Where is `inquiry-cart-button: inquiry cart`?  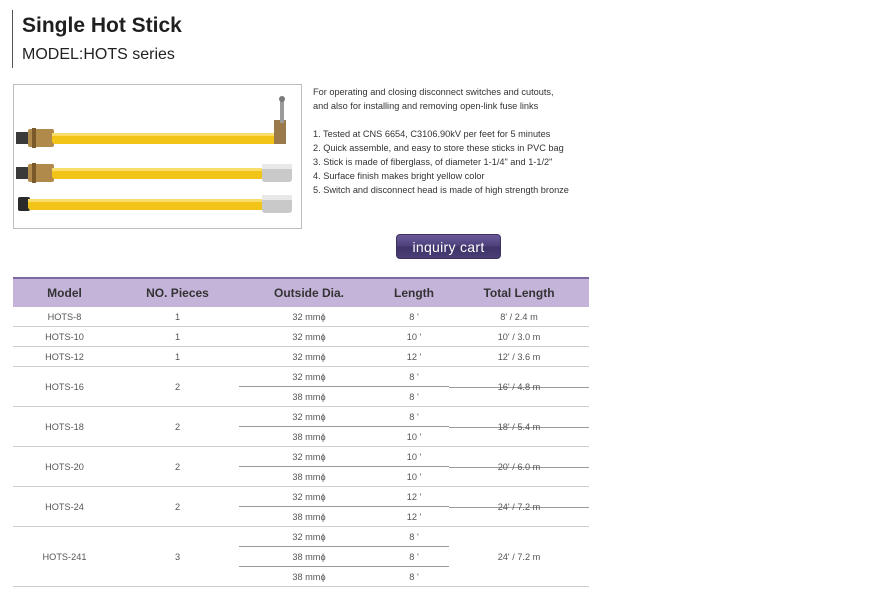 inquiry-cart-button: inquiry cart is located at coordinates (448, 246).